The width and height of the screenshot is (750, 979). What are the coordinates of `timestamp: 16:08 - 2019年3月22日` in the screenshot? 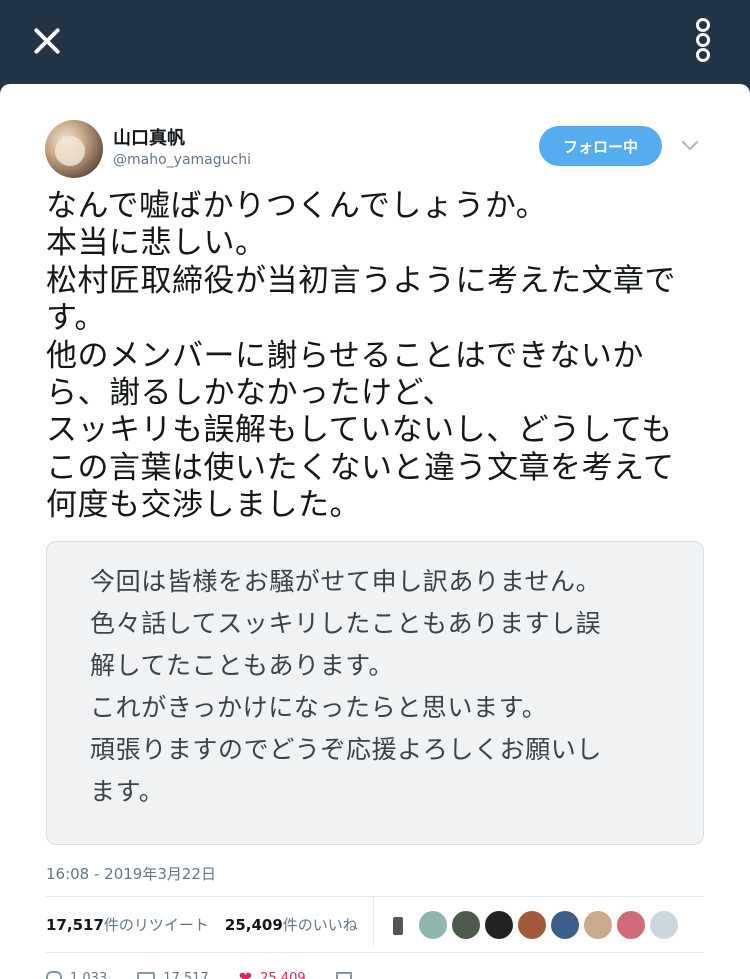 It's located at (131, 873).